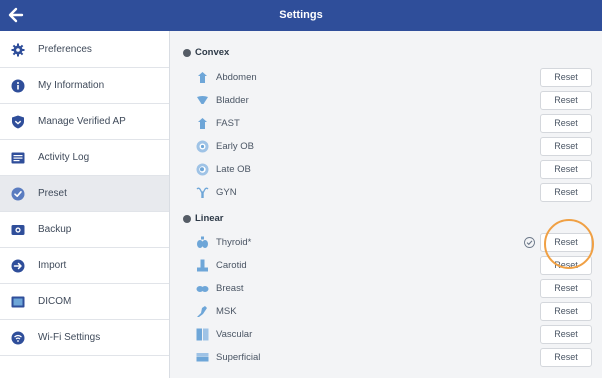 The width and height of the screenshot is (602, 378). Describe the element at coordinates (18, 337) in the screenshot. I see `wifi-icon` at that location.